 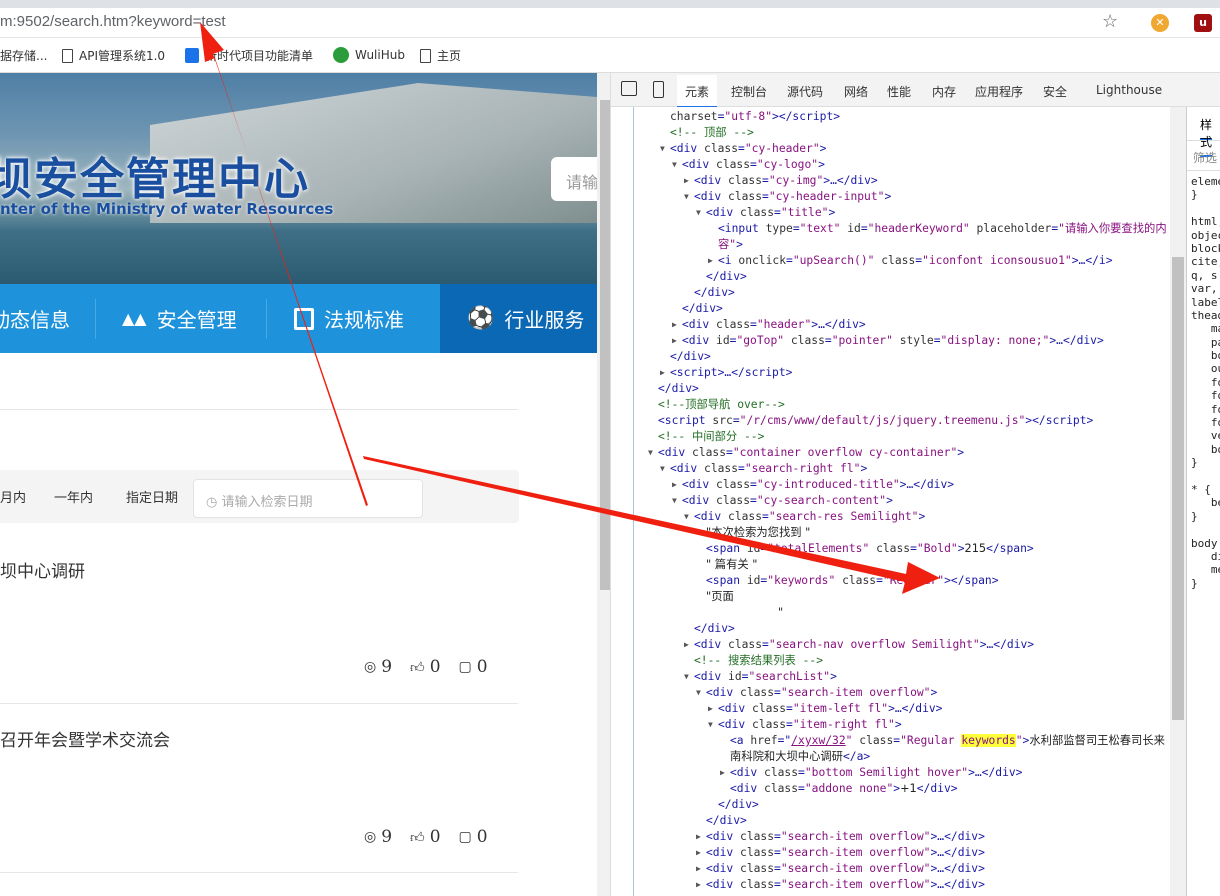 What do you see at coordinates (726, 373) in the screenshot?
I see `dom-node-line: ▶ <script>…</script>` at bounding box center [726, 373].